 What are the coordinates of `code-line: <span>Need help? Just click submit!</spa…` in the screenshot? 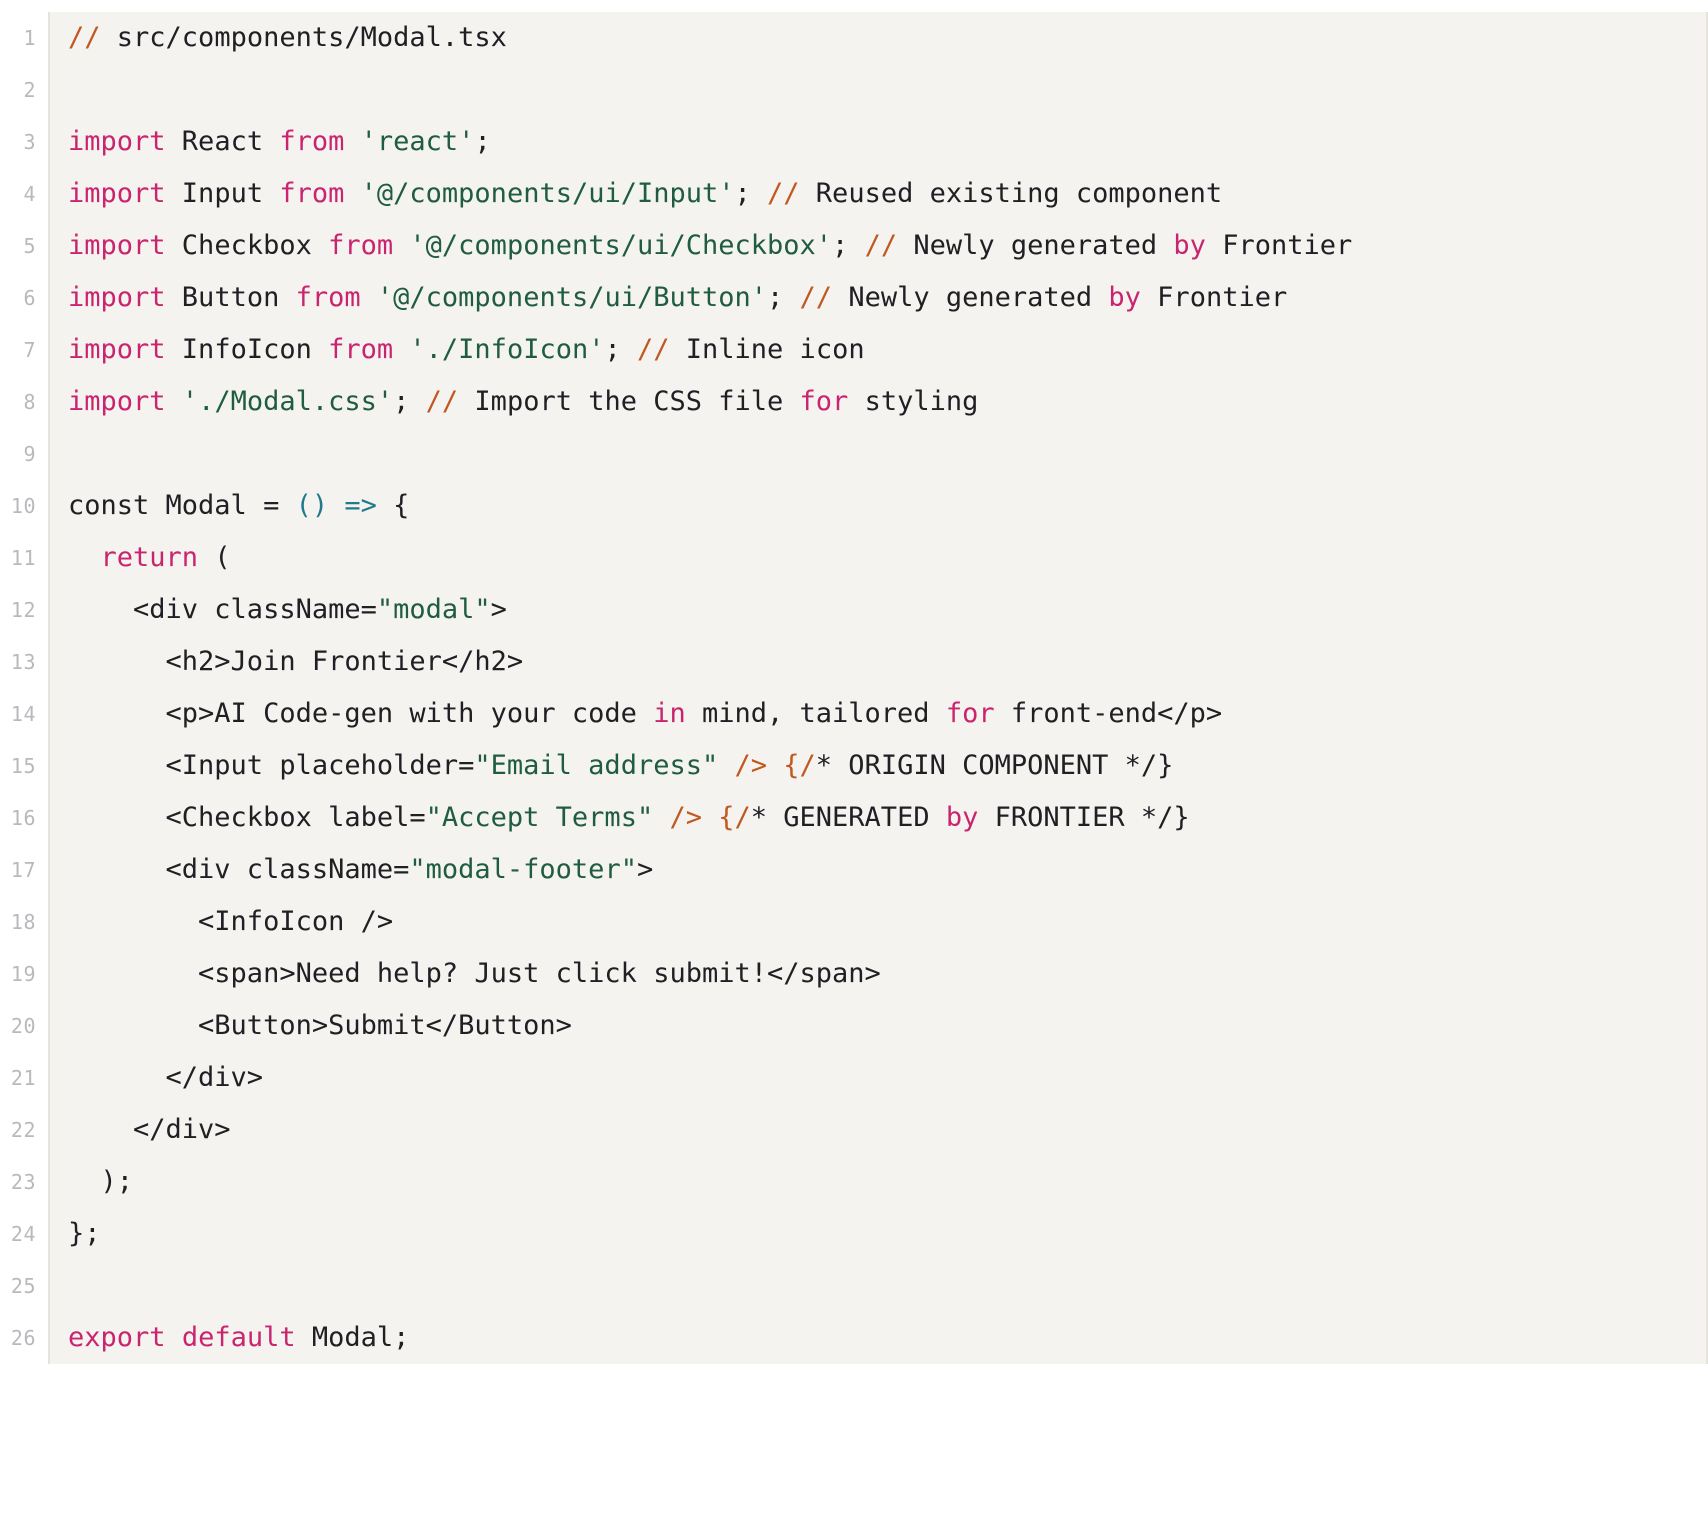 It's located at (887, 974).